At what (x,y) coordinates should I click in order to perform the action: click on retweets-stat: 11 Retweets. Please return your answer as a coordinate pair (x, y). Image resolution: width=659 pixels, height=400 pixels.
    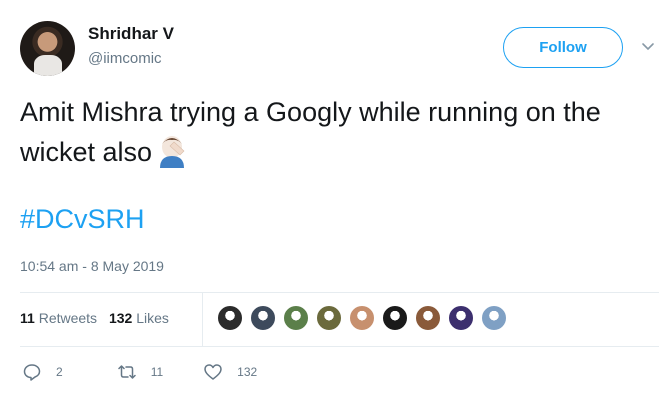
    Looking at the image, I should click on (58, 318).